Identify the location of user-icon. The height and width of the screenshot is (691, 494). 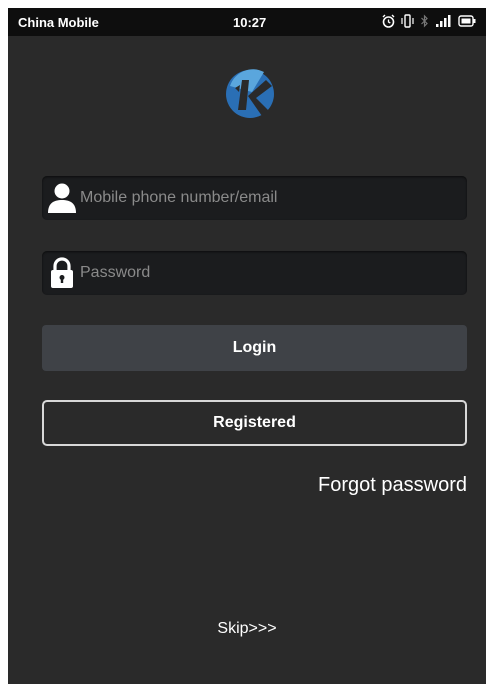
(62, 198).